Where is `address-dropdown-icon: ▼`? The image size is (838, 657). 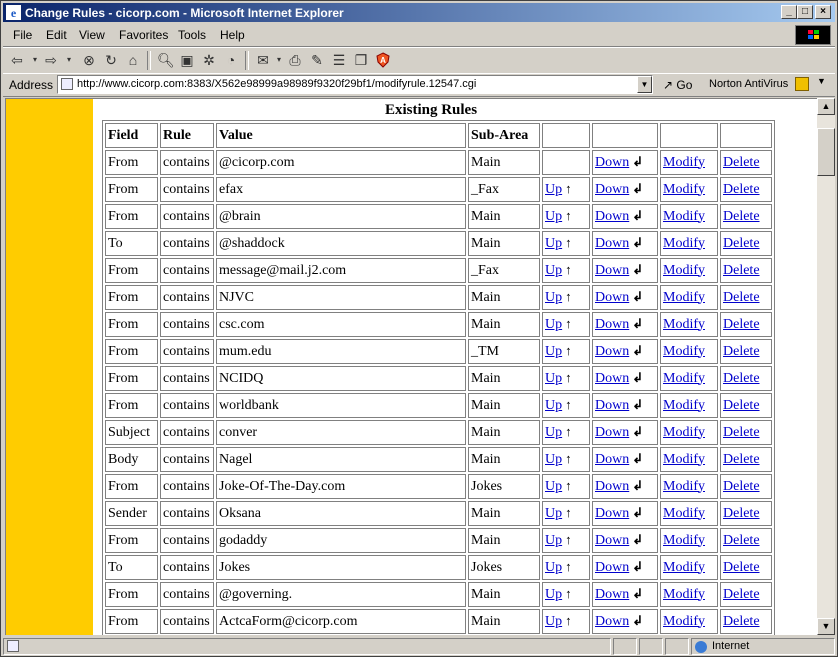 address-dropdown-icon: ▼ is located at coordinates (644, 84).